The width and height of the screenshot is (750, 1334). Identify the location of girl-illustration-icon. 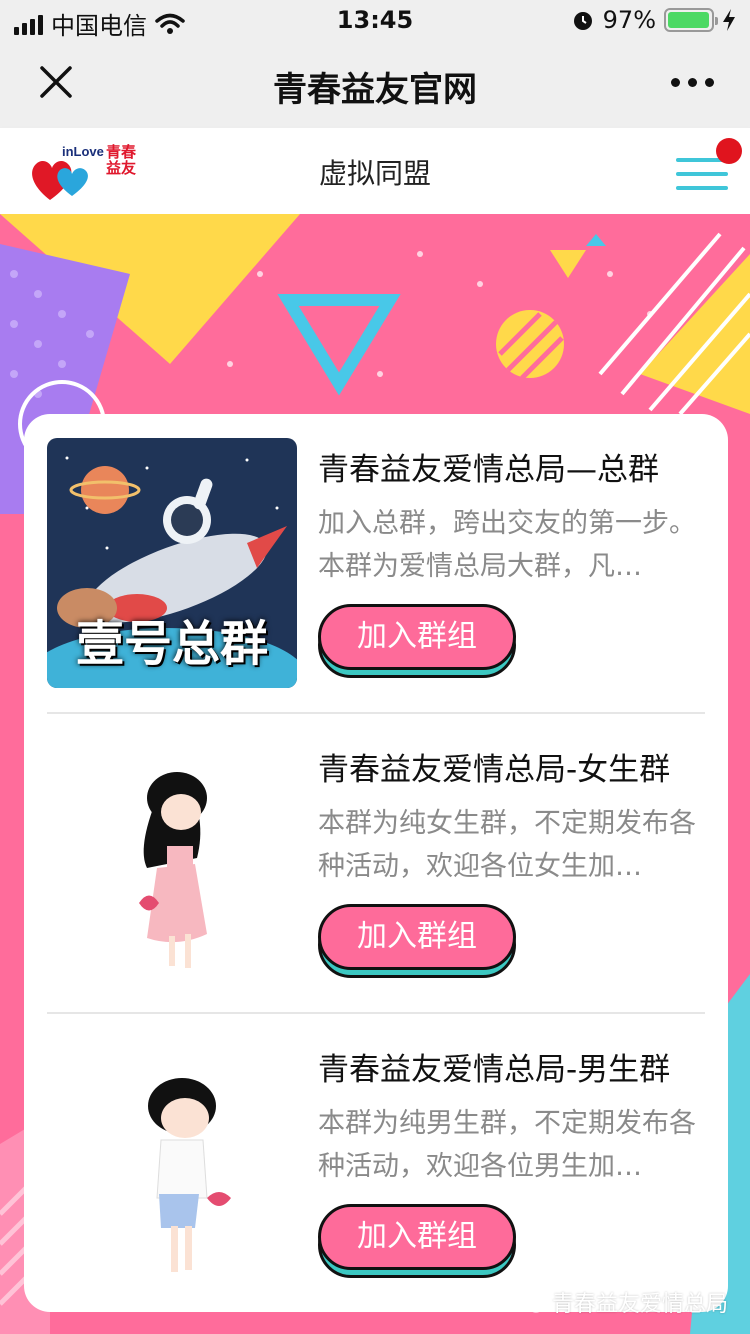
(172, 863).